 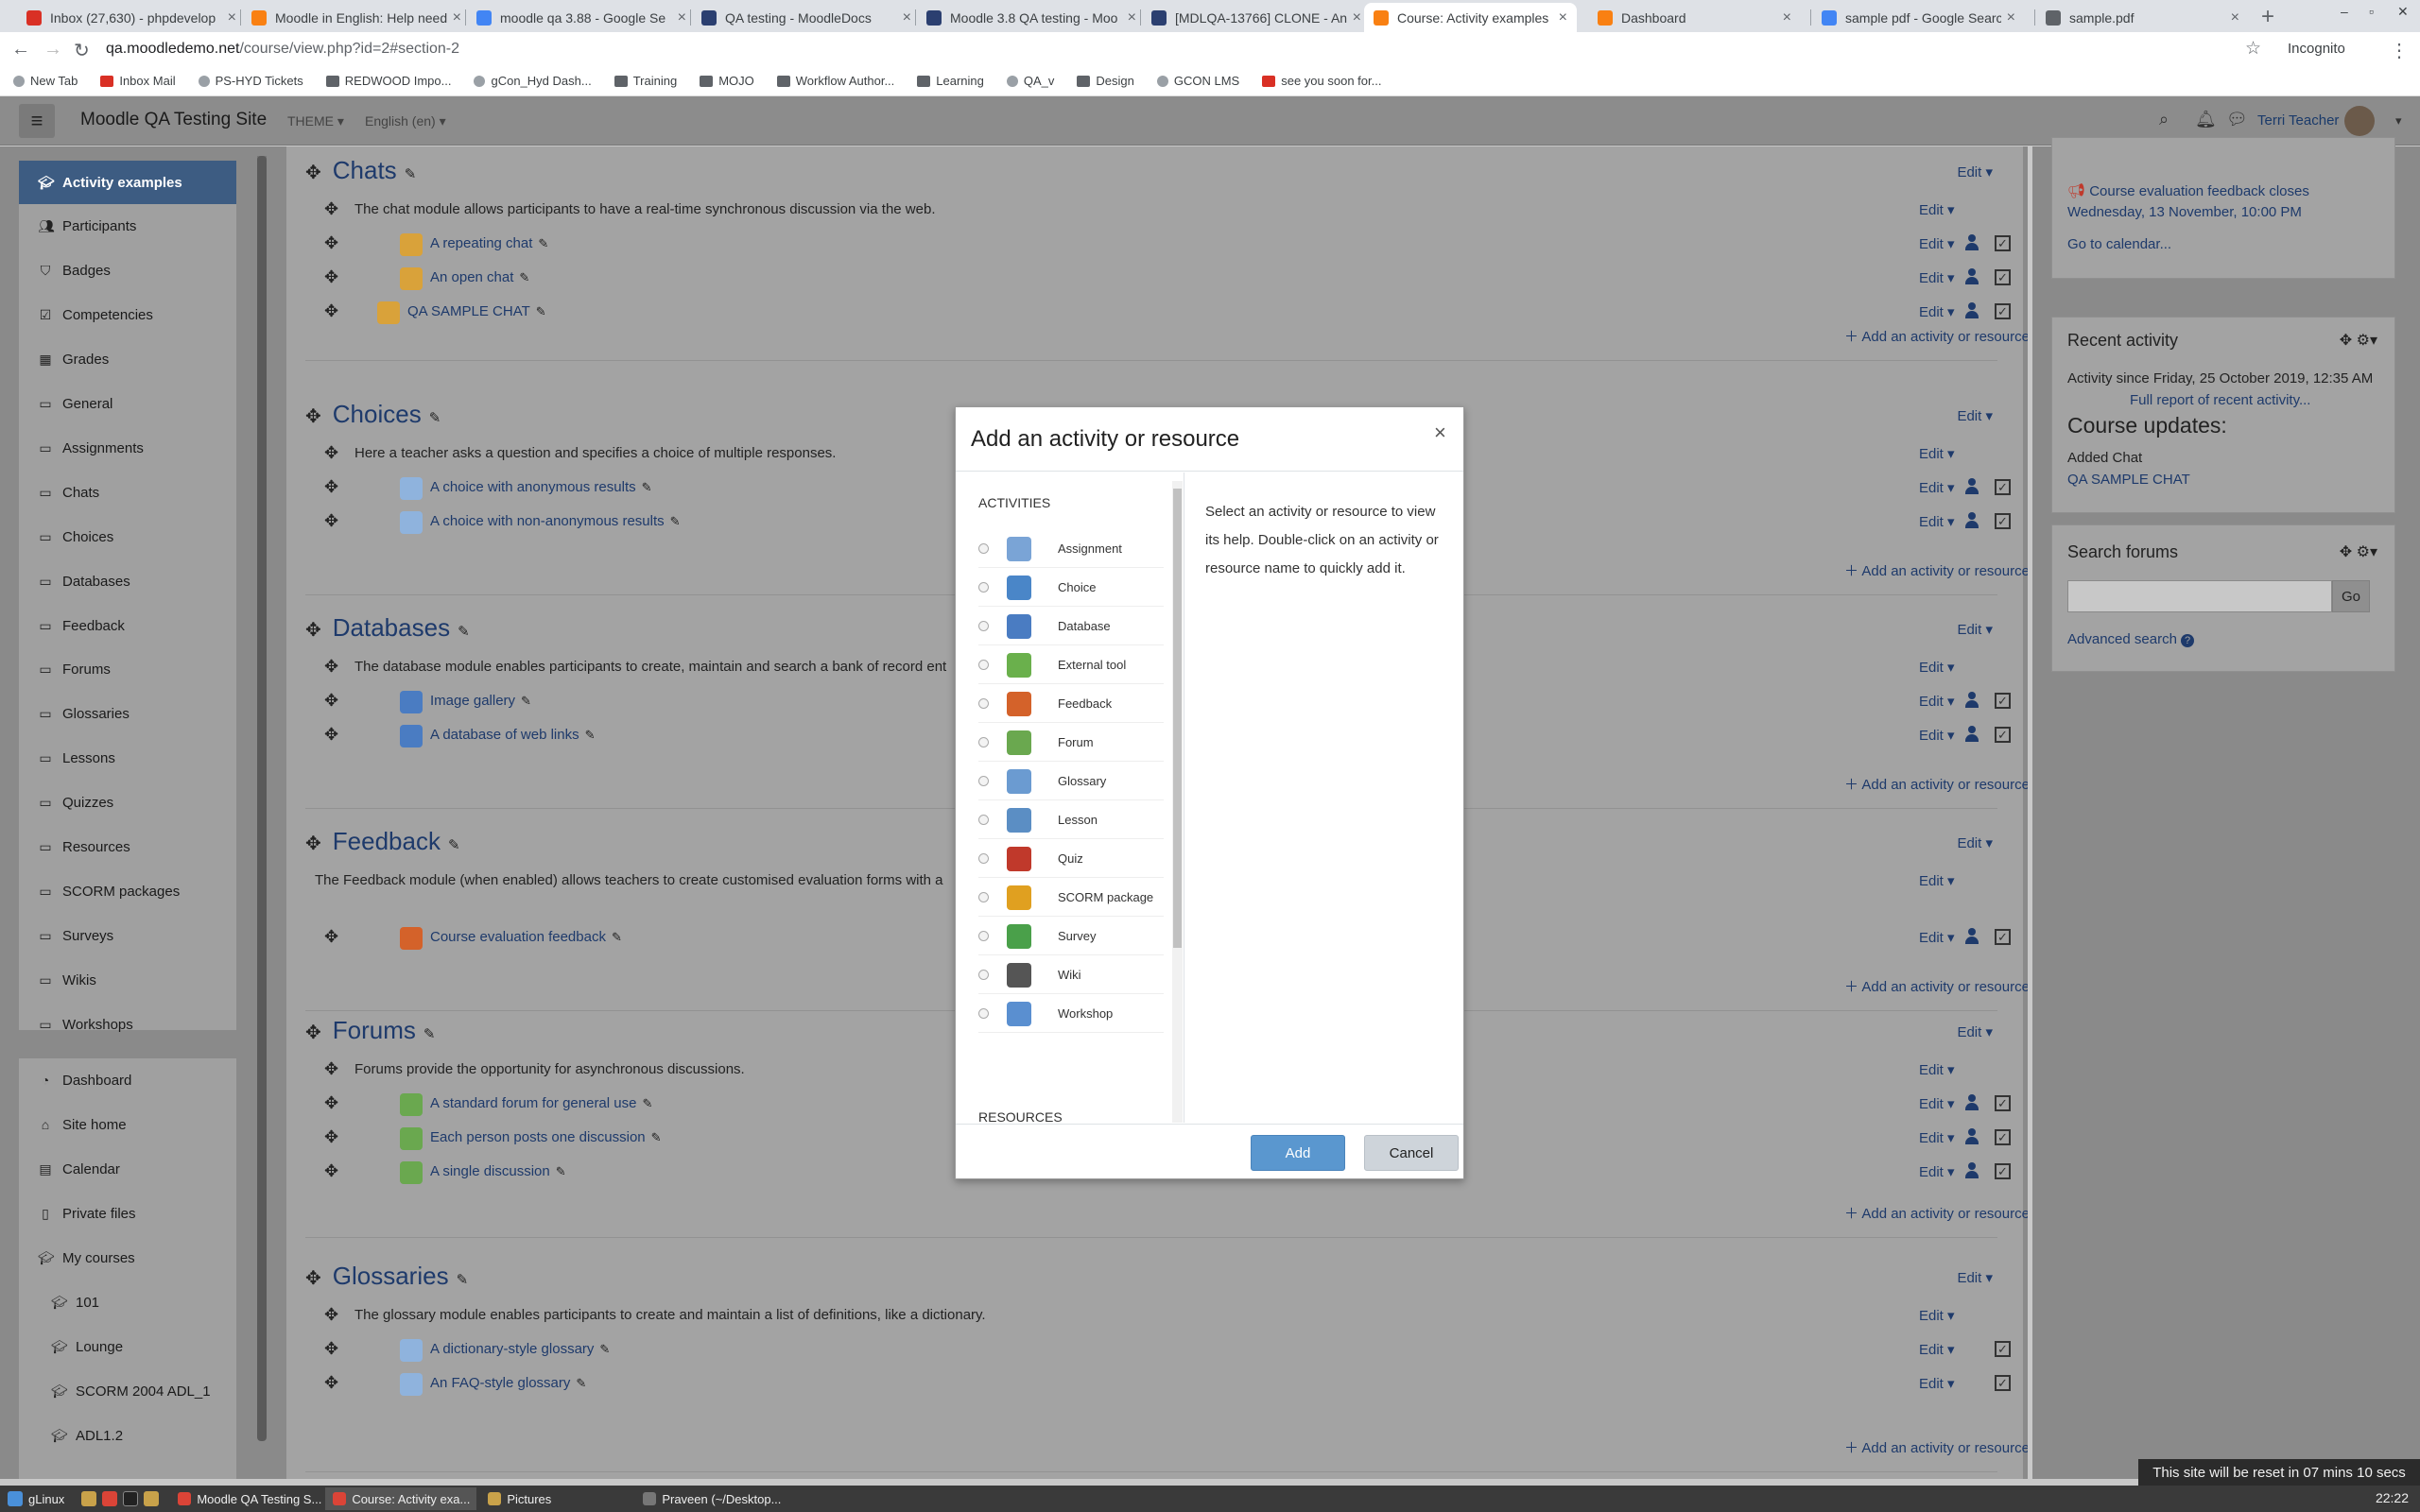 I want to click on user-menu-caret-icon: ▾, so click(x=2398, y=121).